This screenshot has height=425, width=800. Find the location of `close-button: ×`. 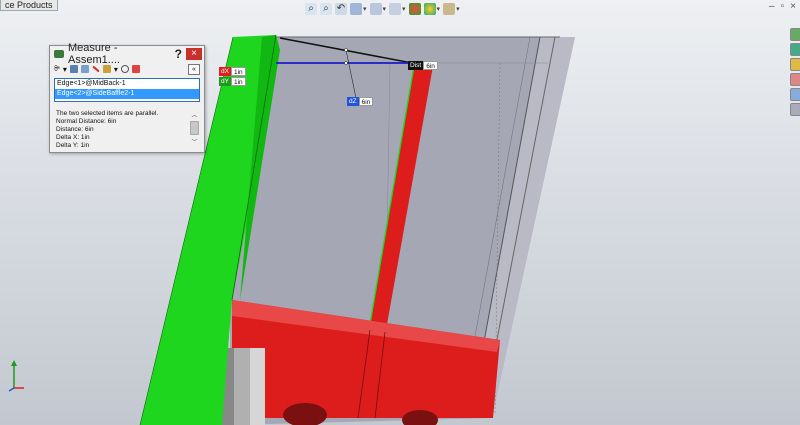

close-button: × is located at coordinates (194, 54).